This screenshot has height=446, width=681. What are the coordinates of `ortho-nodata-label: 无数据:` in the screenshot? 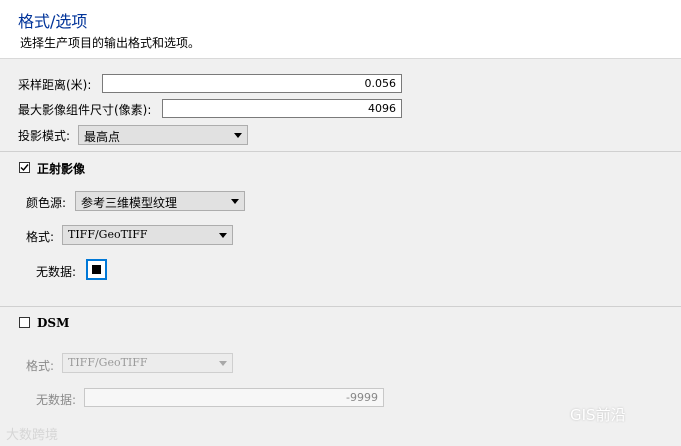 It's located at (56, 272).